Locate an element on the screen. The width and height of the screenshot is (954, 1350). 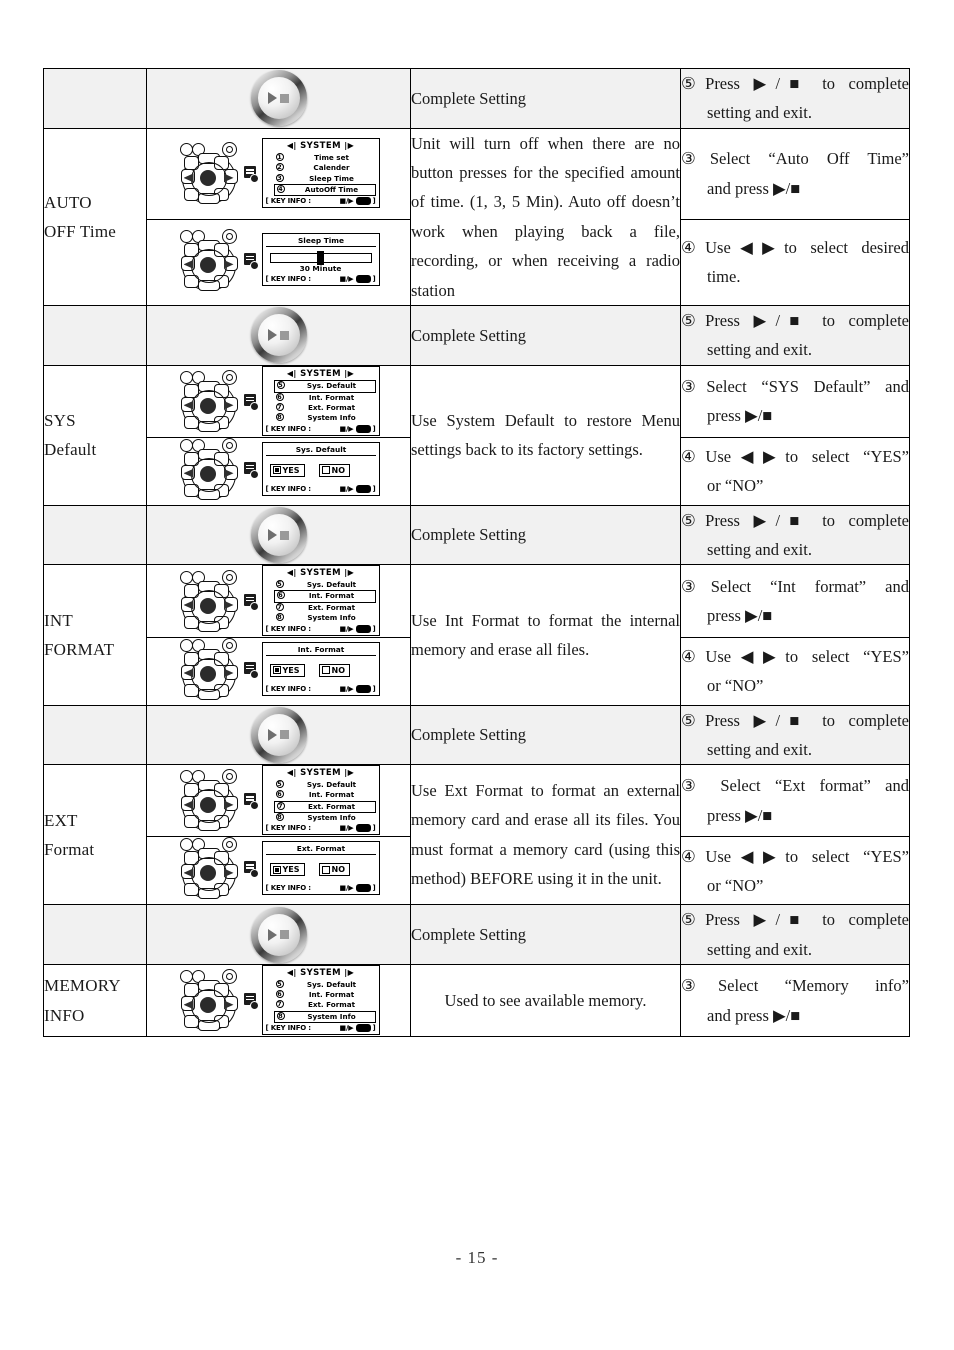
sleep-time-slider is located at coordinates (321, 257).